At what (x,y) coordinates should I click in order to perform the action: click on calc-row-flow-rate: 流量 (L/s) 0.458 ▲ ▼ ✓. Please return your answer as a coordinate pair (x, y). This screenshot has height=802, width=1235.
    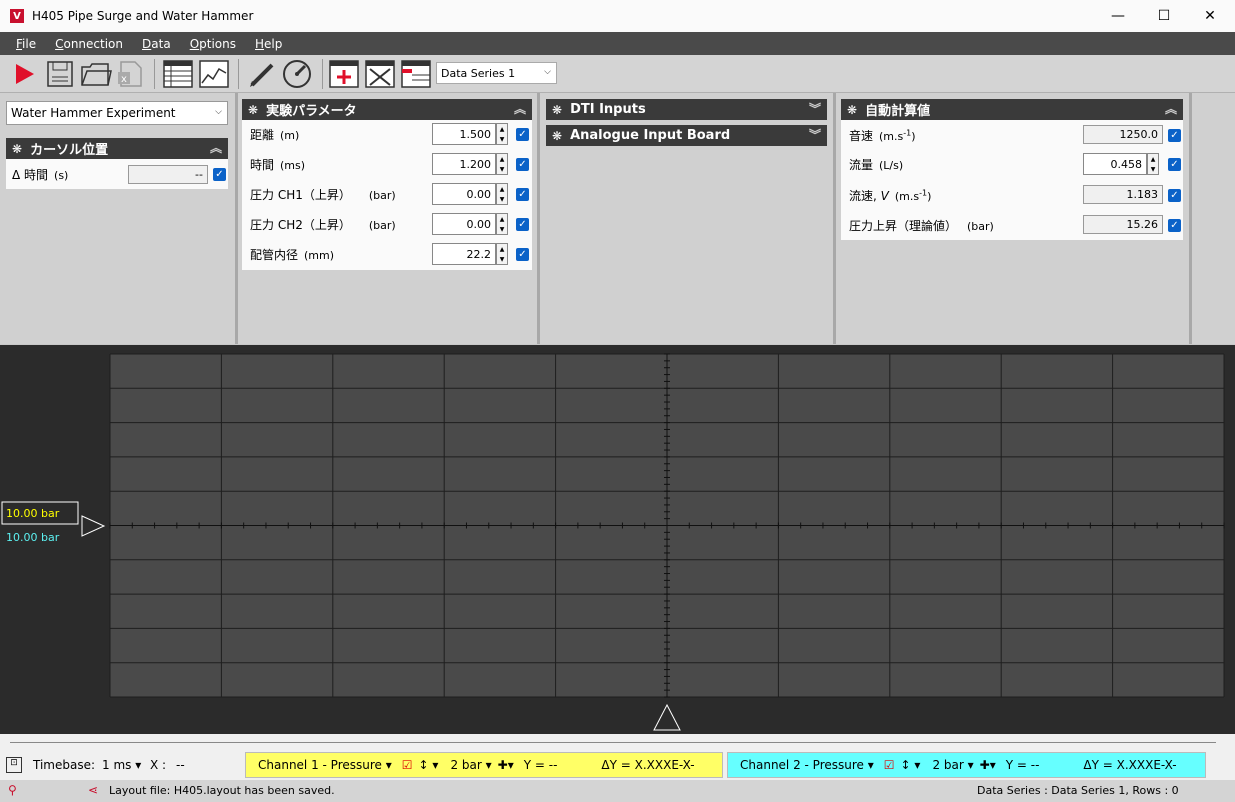
    Looking at the image, I should click on (1012, 164).